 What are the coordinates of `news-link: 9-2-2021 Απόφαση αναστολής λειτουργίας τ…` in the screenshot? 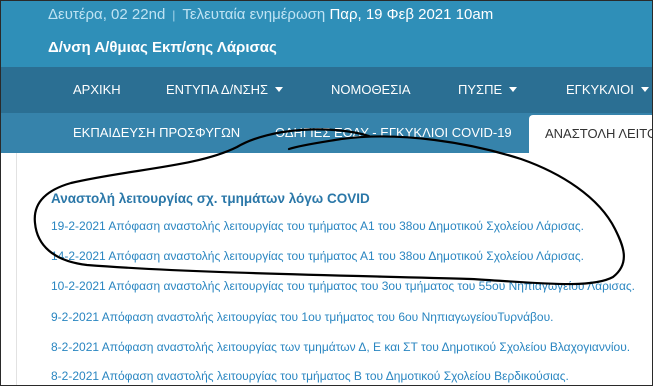 It's located at (302, 317).